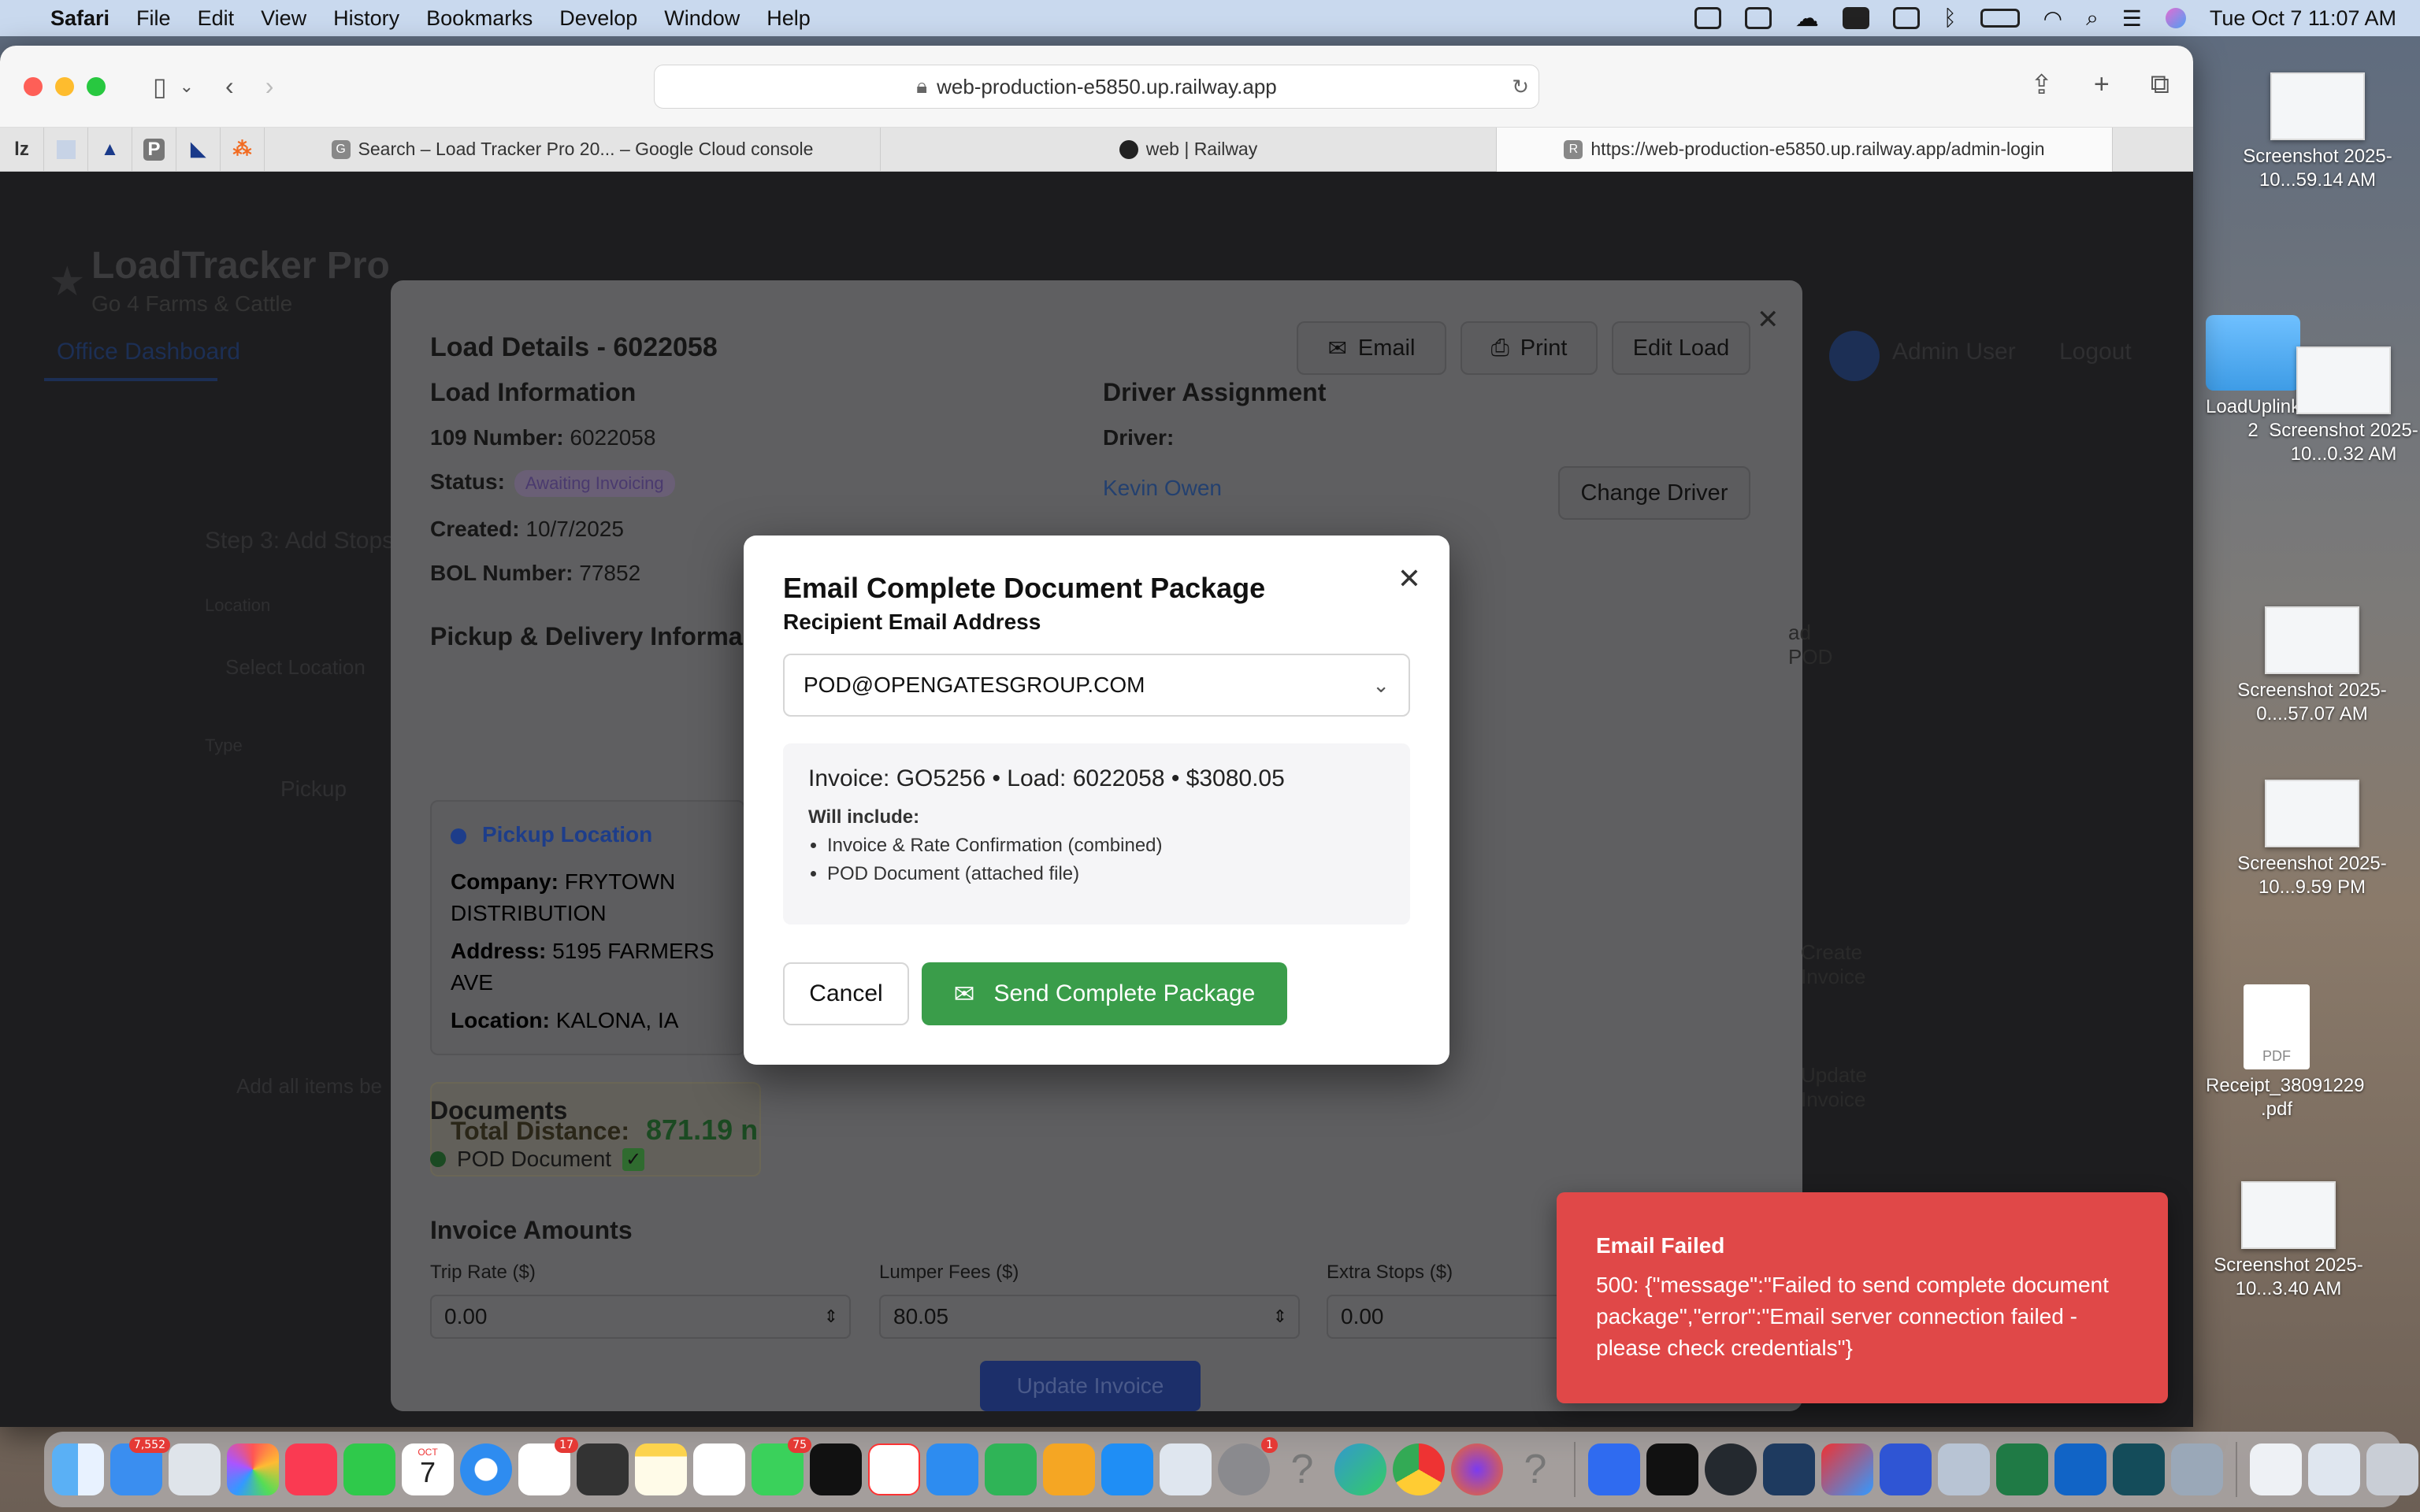 Image resolution: width=2420 pixels, height=1512 pixels. What do you see at coordinates (1127, 1469) in the screenshot?
I see `app-store-icon` at bounding box center [1127, 1469].